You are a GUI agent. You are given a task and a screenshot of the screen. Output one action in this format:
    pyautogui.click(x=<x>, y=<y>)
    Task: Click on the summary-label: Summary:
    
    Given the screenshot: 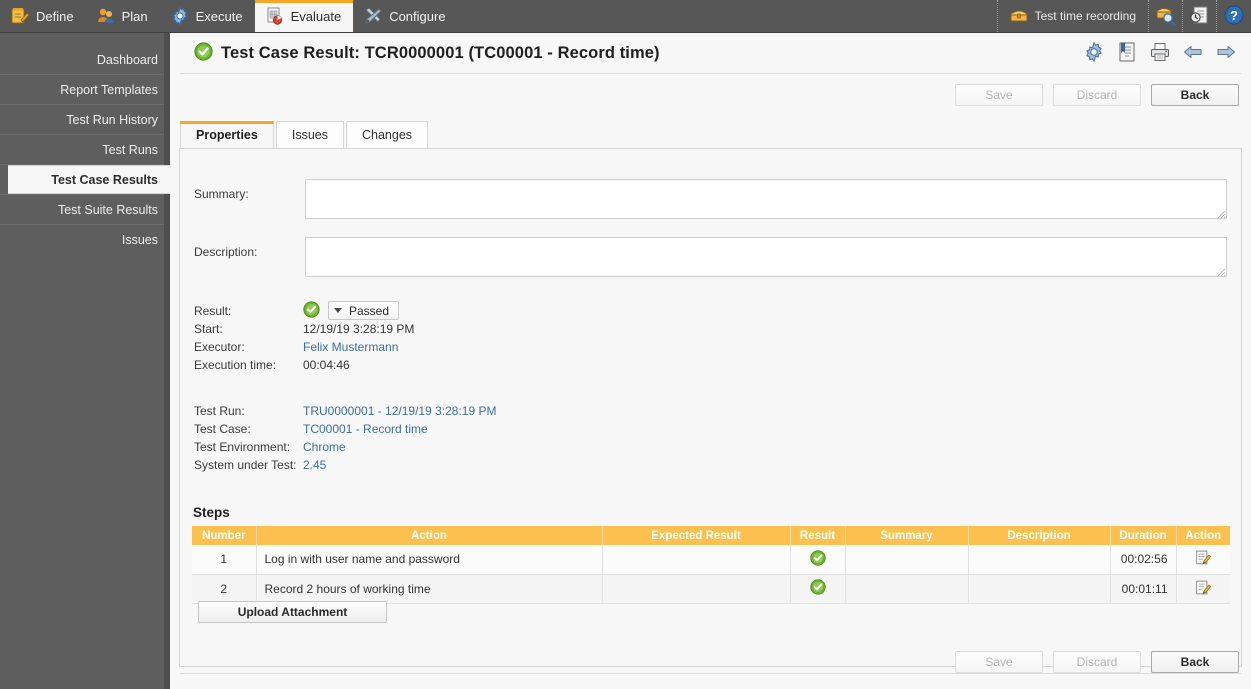 What is the action you would take?
    pyautogui.click(x=221, y=194)
    